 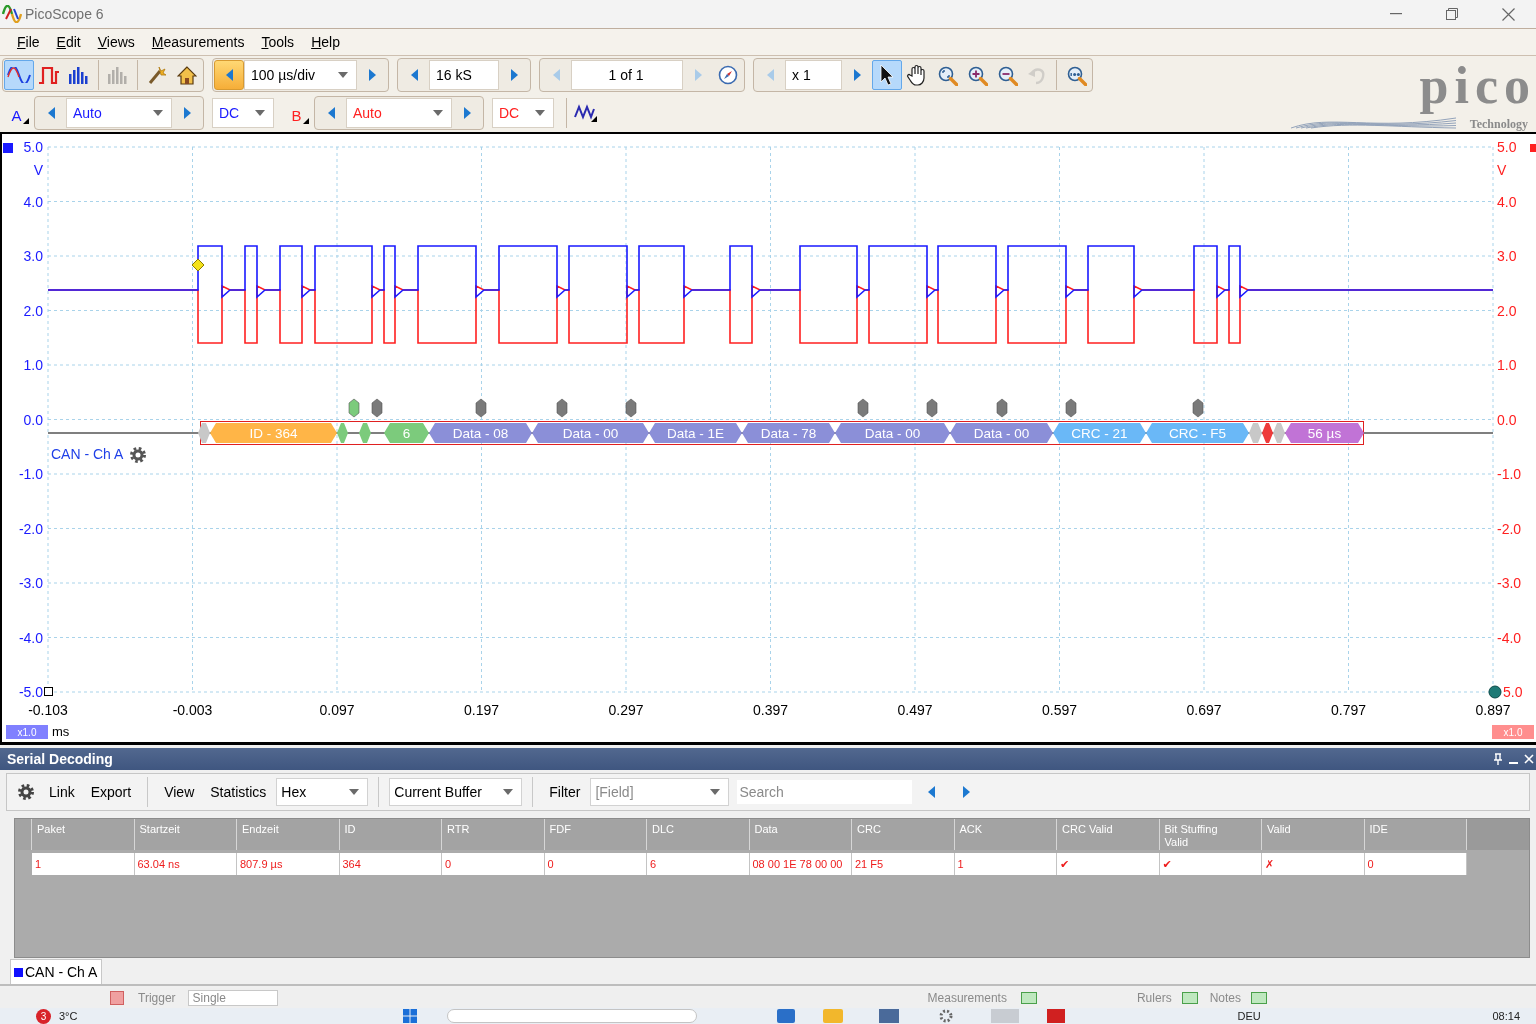 What do you see at coordinates (64, 14) in the screenshot?
I see `window-title: PicoScope 6` at bounding box center [64, 14].